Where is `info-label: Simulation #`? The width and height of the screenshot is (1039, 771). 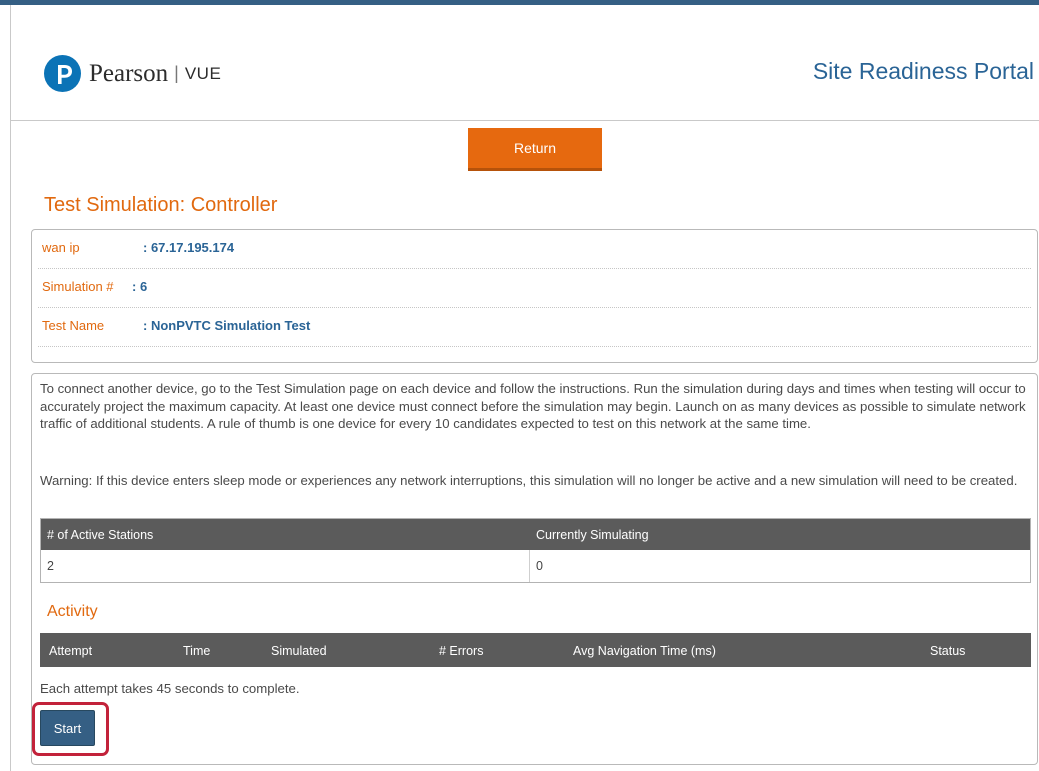 info-label: Simulation # is located at coordinates (78, 286).